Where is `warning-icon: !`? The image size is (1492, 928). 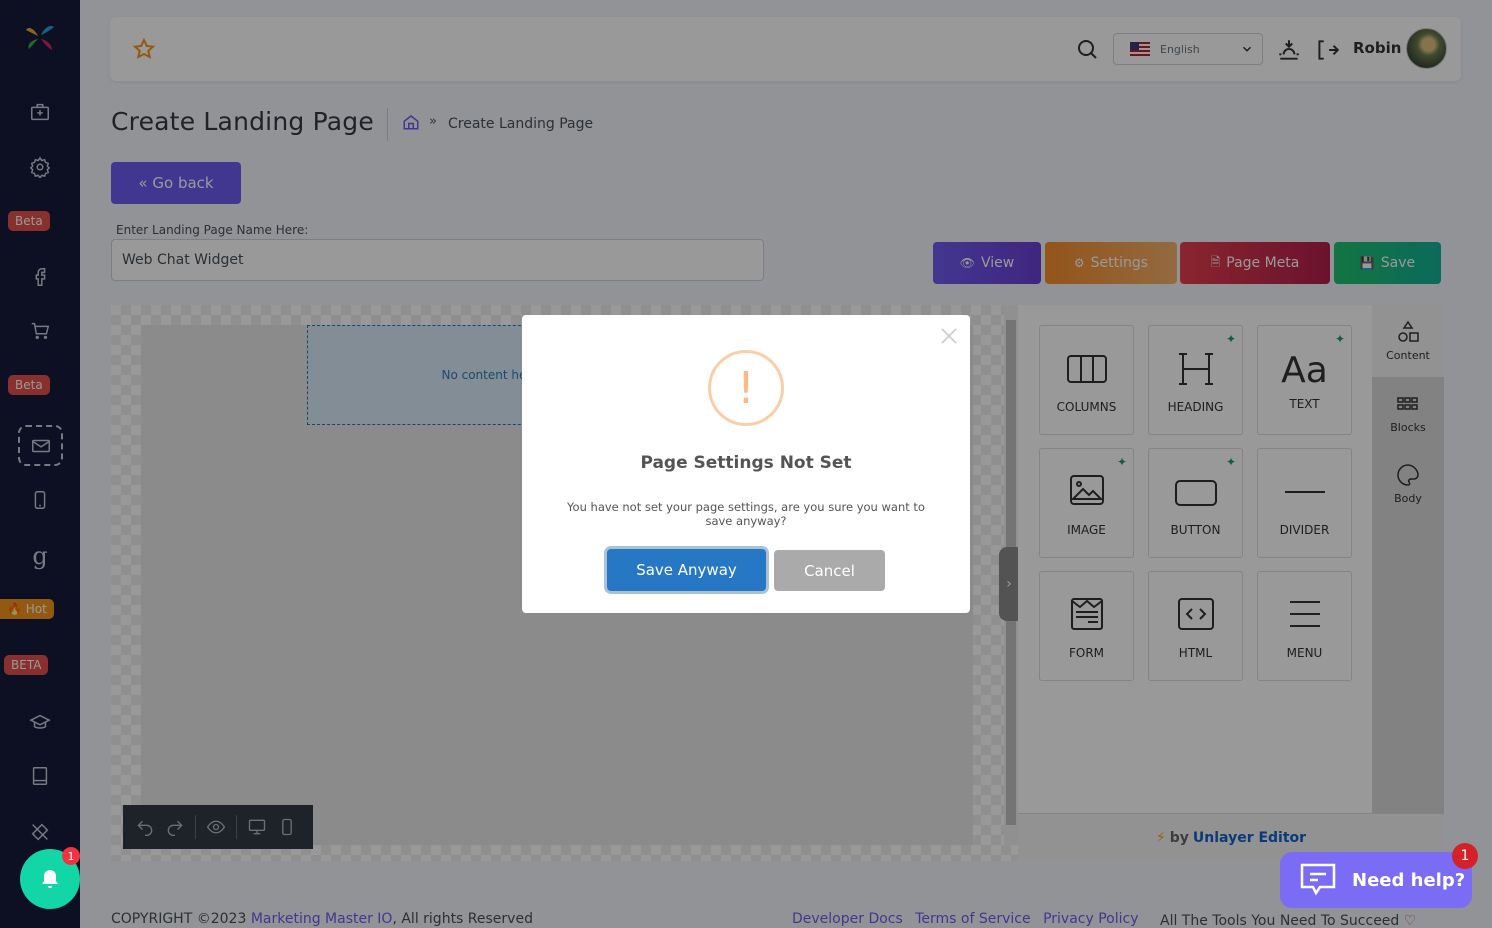 warning-icon: ! is located at coordinates (746, 388).